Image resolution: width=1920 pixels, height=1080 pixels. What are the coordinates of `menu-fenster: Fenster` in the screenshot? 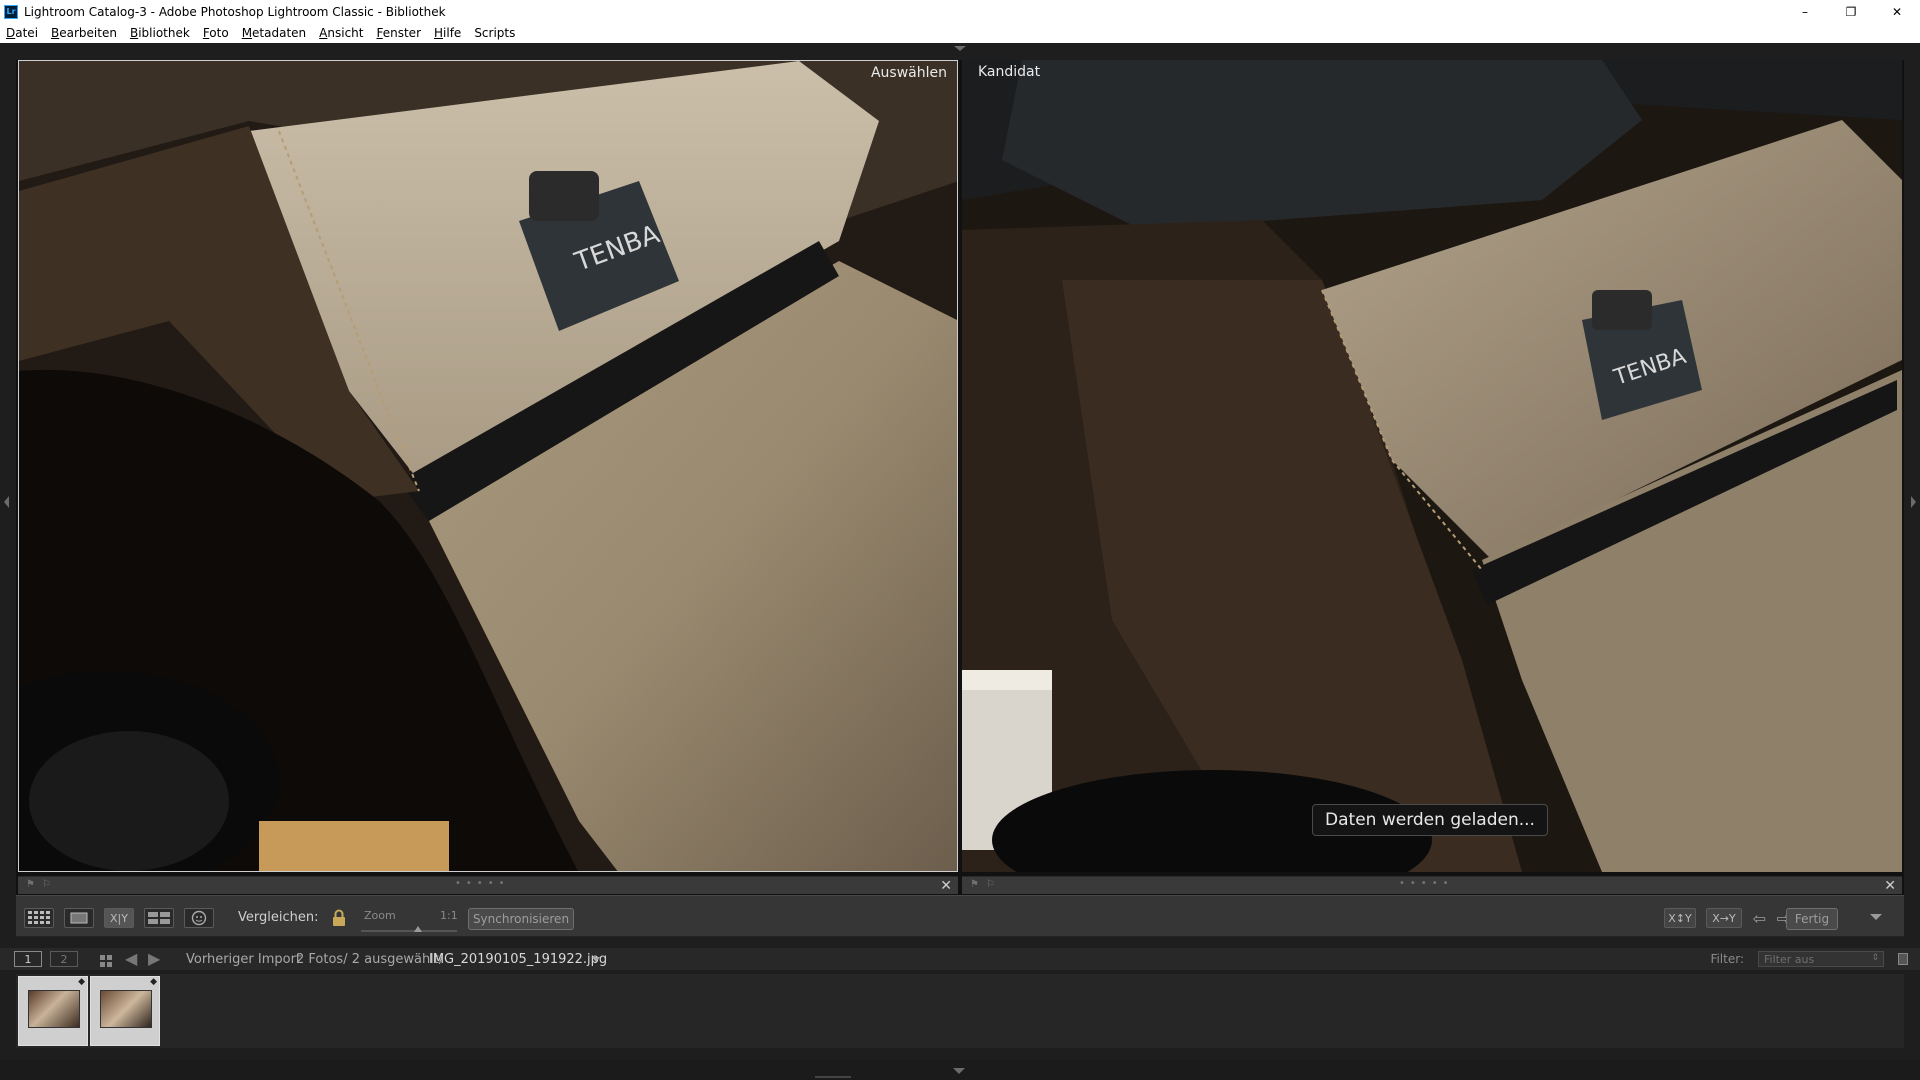 It's located at (398, 33).